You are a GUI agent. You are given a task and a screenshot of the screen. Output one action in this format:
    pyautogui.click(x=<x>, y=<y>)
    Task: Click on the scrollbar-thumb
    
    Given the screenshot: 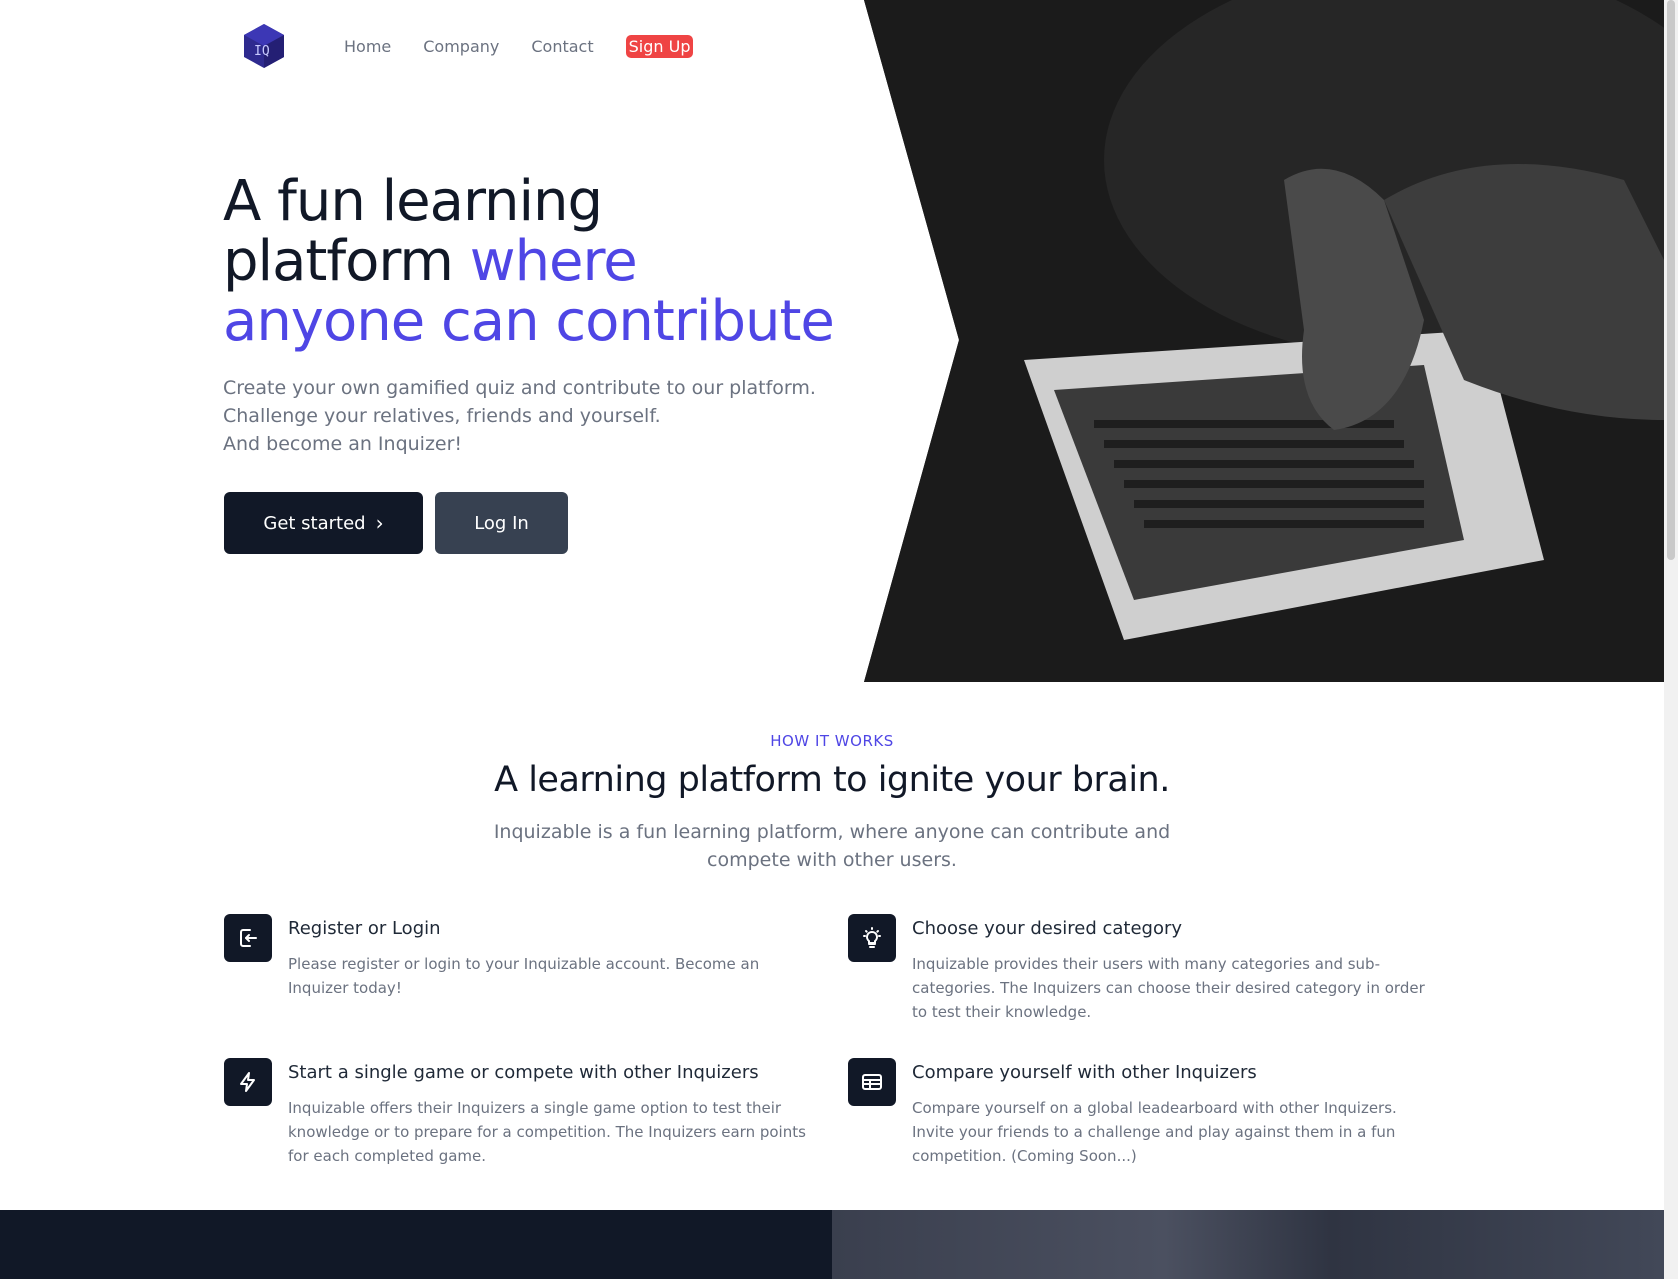 What is the action you would take?
    pyautogui.click(x=1671, y=280)
    